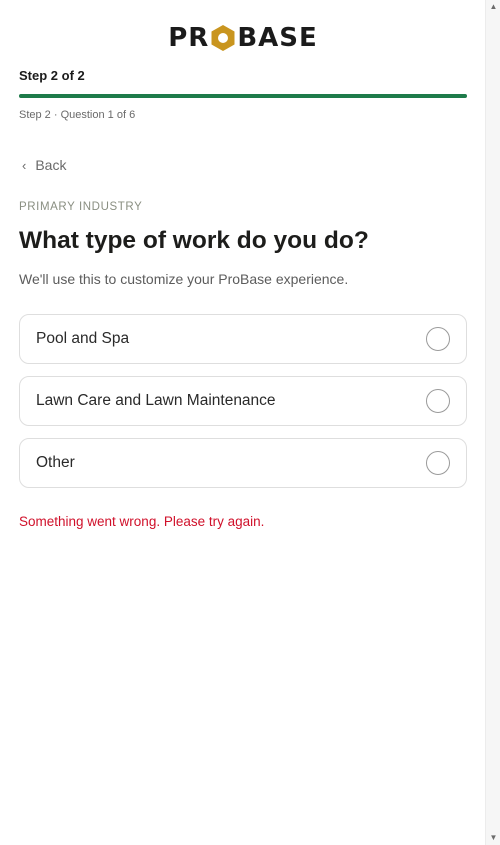  What do you see at coordinates (243, 339) in the screenshot?
I see `option-pool-and-spa: Pool and Spa` at bounding box center [243, 339].